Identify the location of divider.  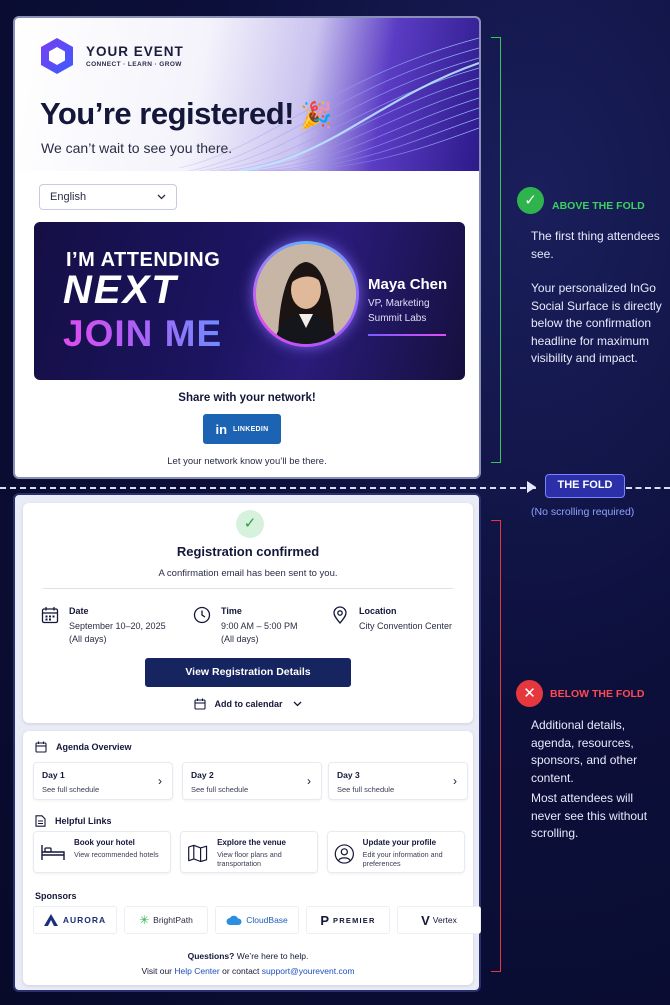
(248, 588).